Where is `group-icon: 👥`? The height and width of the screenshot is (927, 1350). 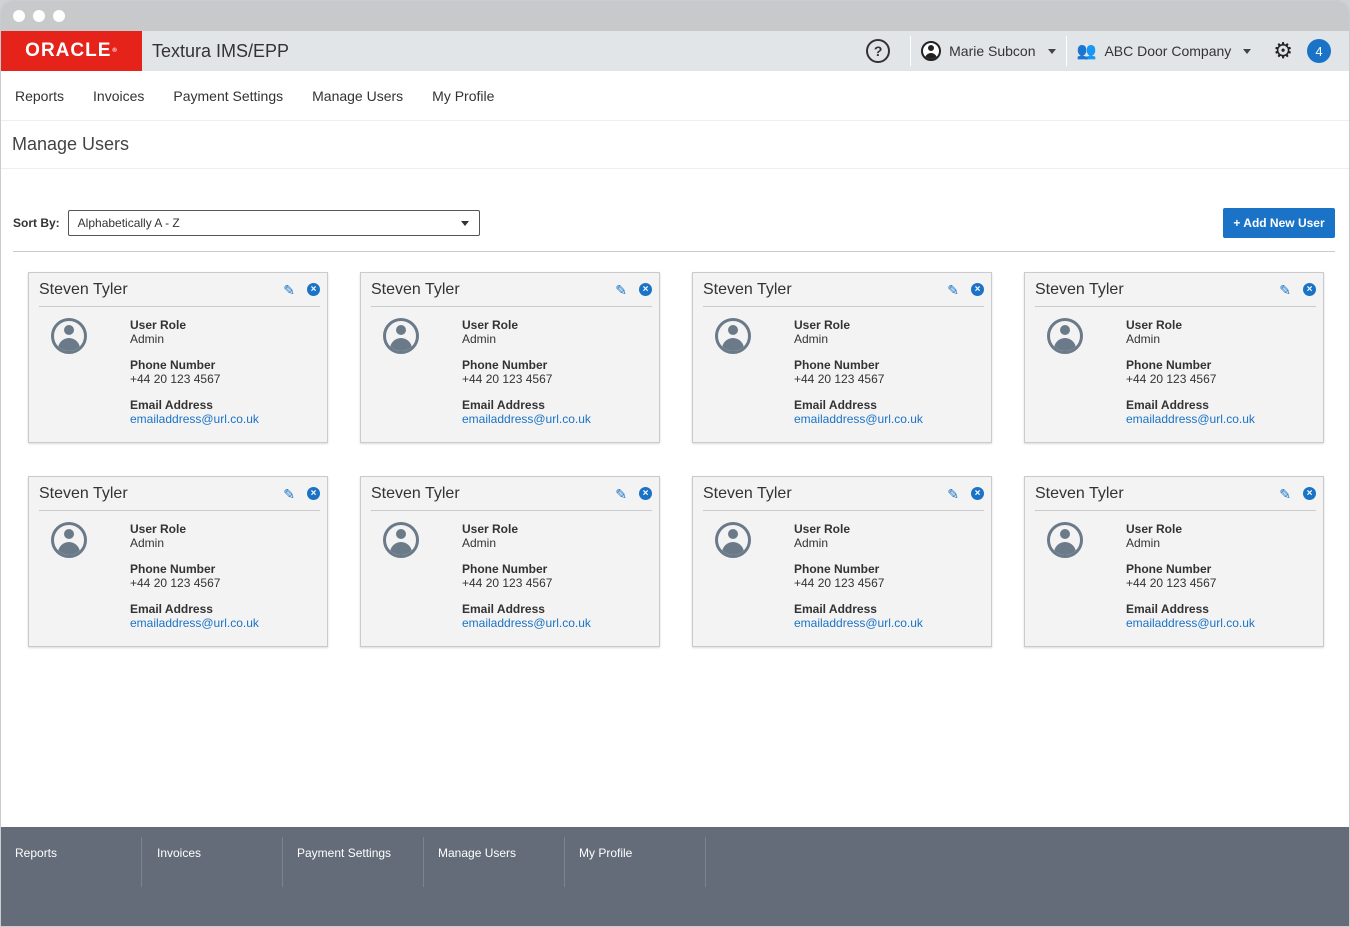
group-icon: 👥 is located at coordinates (1086, 51).